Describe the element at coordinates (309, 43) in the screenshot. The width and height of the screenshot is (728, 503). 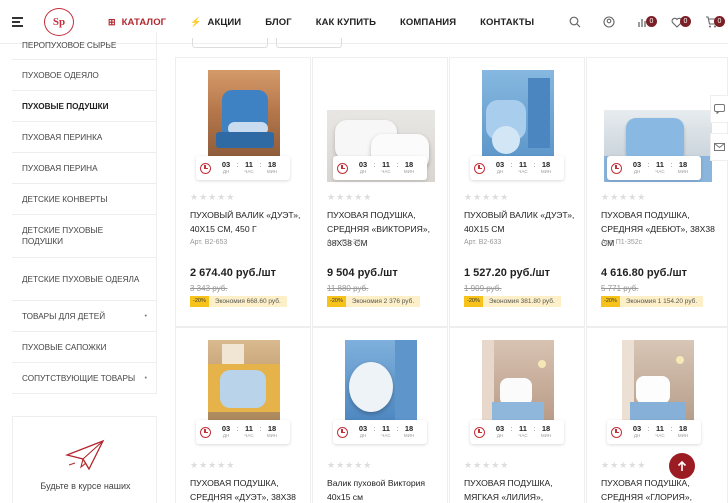
I see `view-control` at that location.